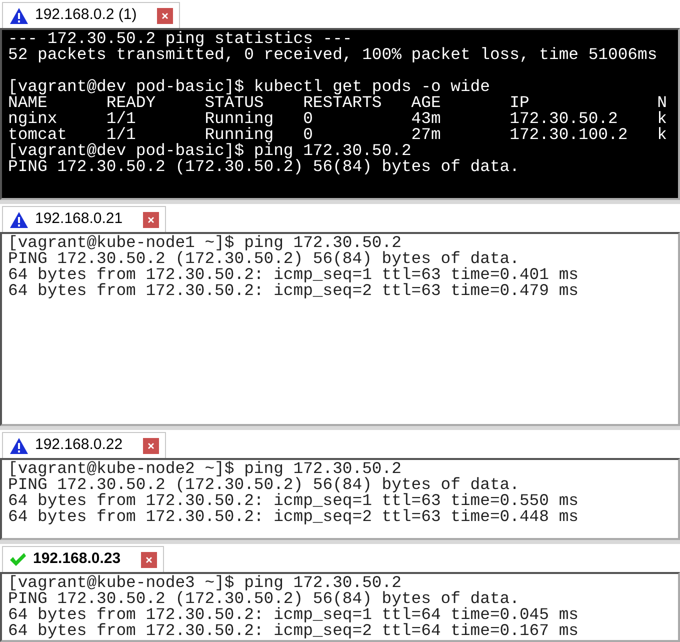 The height and width of the screenshot is (642, 680). I want to click on session-tab: 192.168.0.22, so click(84, 445).